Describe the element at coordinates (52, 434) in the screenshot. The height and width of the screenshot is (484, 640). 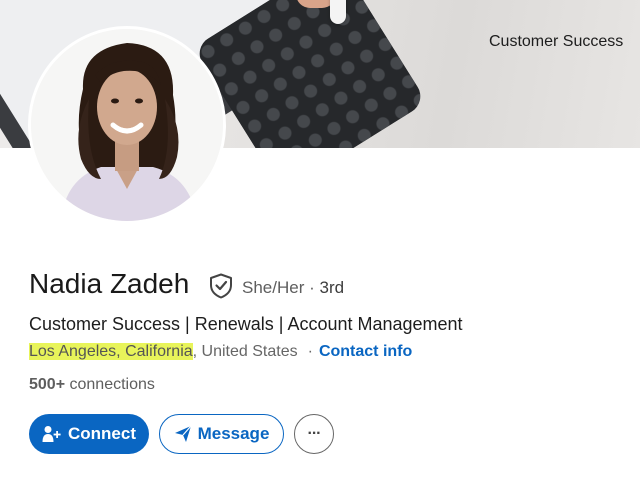
I see `add-person-icon` at that location.